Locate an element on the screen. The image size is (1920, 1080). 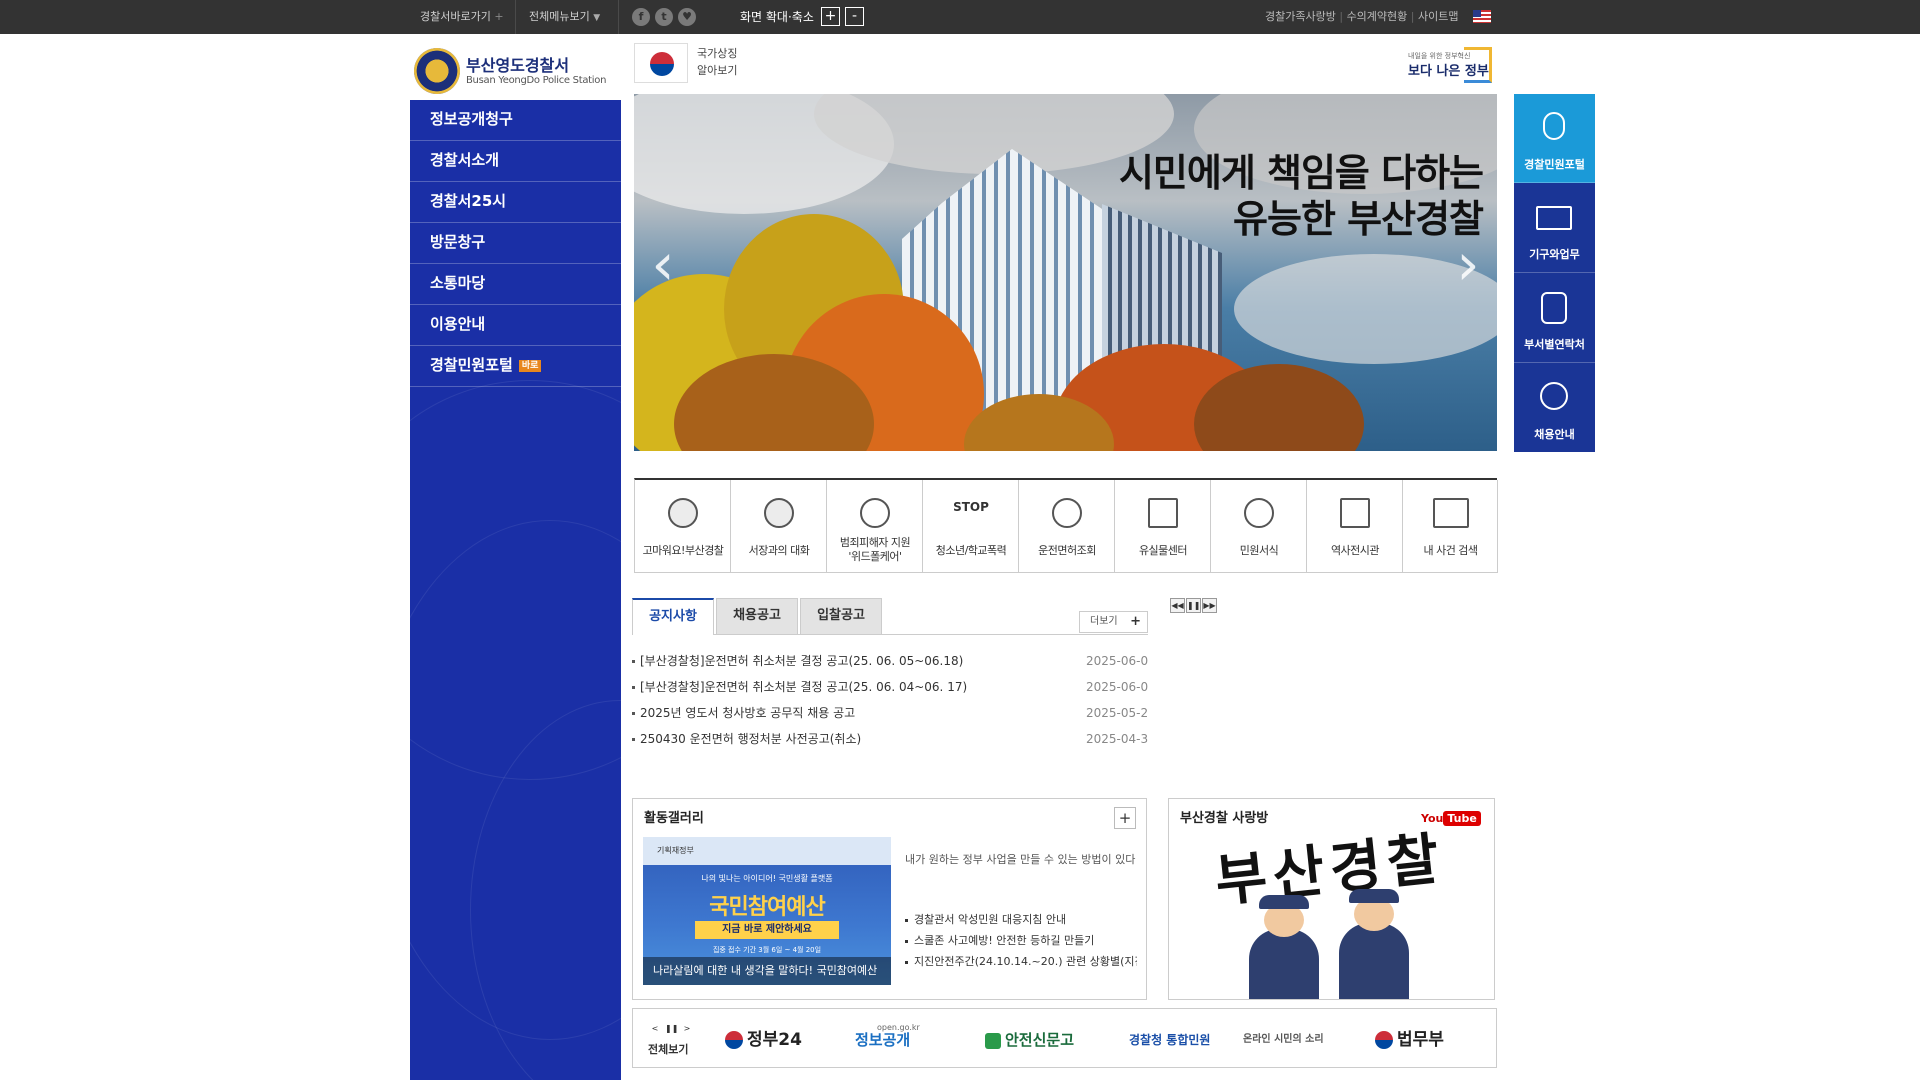
national-symbol-text: 국가상징 알아보기 is located at coordinates (727, 62).